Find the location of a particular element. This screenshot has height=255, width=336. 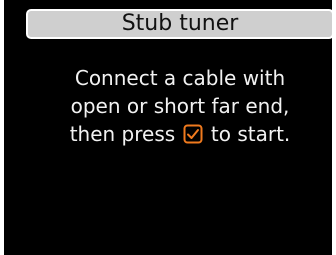

instruction-line-3: then press to start. is located at coordinates (179, 134).